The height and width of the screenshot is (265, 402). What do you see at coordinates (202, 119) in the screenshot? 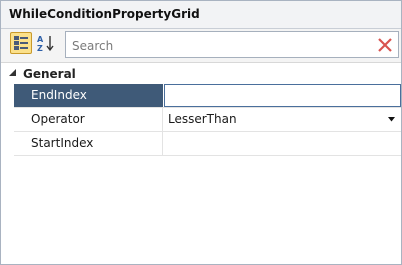
I see `selected-value: LesserThan` at bounding box center [202, 119].